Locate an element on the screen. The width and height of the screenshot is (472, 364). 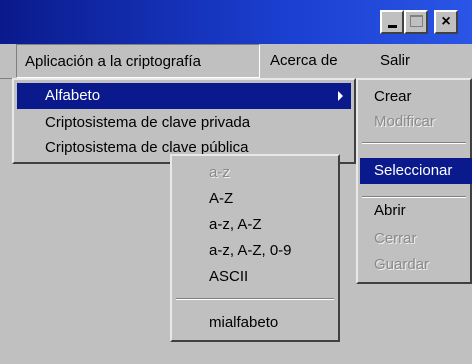
menu-item-crear: Crear is located at coordinates (414, 97).